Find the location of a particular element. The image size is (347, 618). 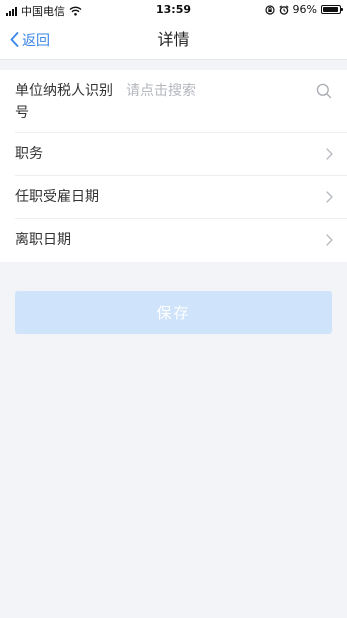

battery-level is located at coordinates (330, 9).